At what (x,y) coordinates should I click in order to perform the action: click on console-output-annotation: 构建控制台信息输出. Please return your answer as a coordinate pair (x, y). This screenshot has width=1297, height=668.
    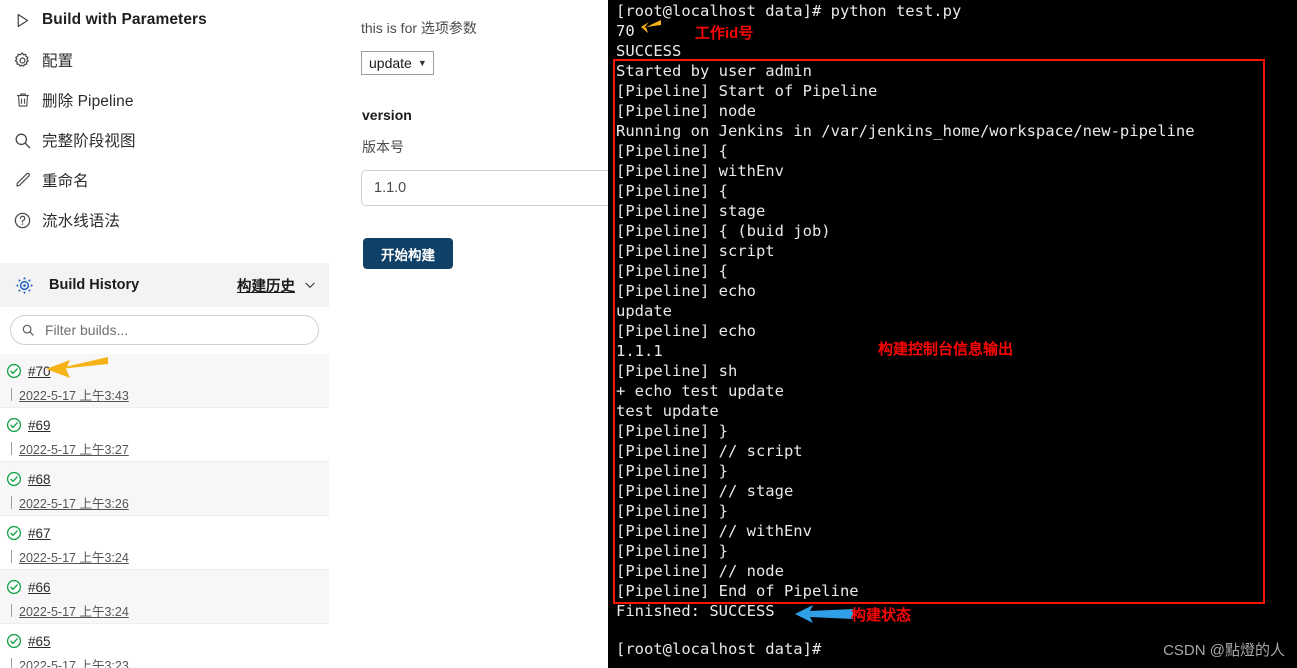
    Looking at the image, I should click on (946, 349).